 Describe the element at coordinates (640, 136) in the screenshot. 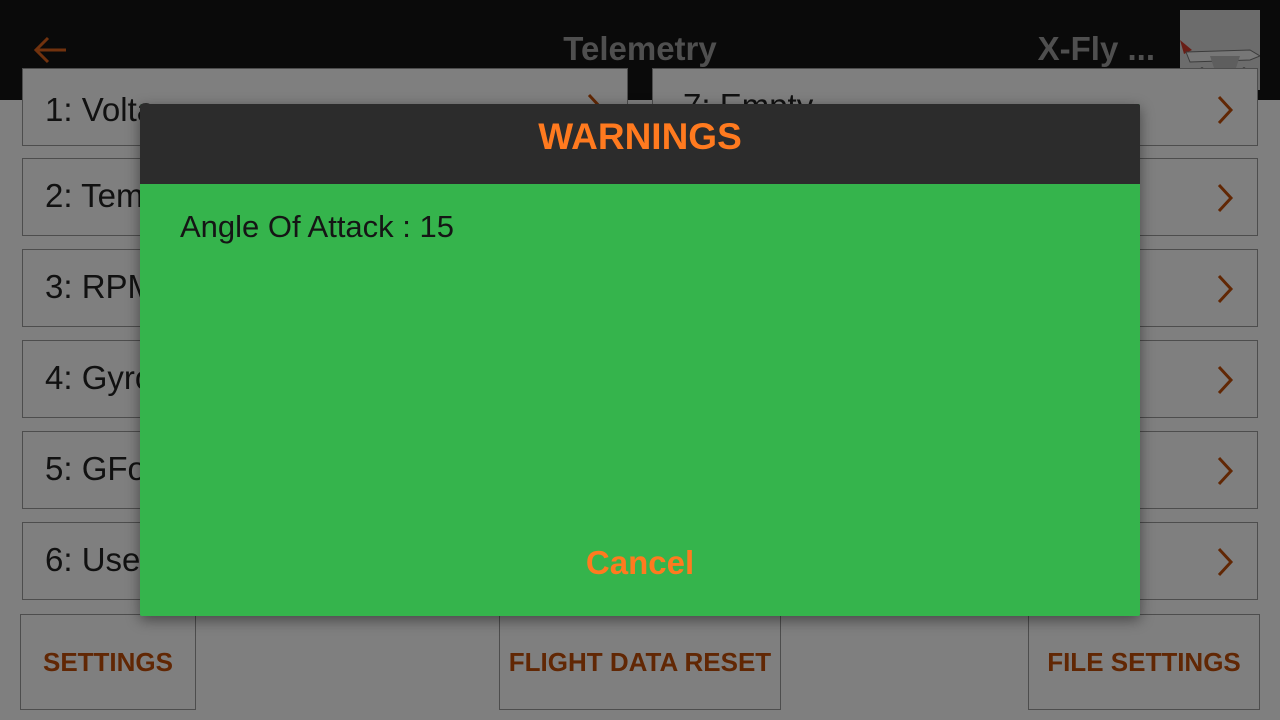

I see `dialog-title: WARNINGS` at that location.